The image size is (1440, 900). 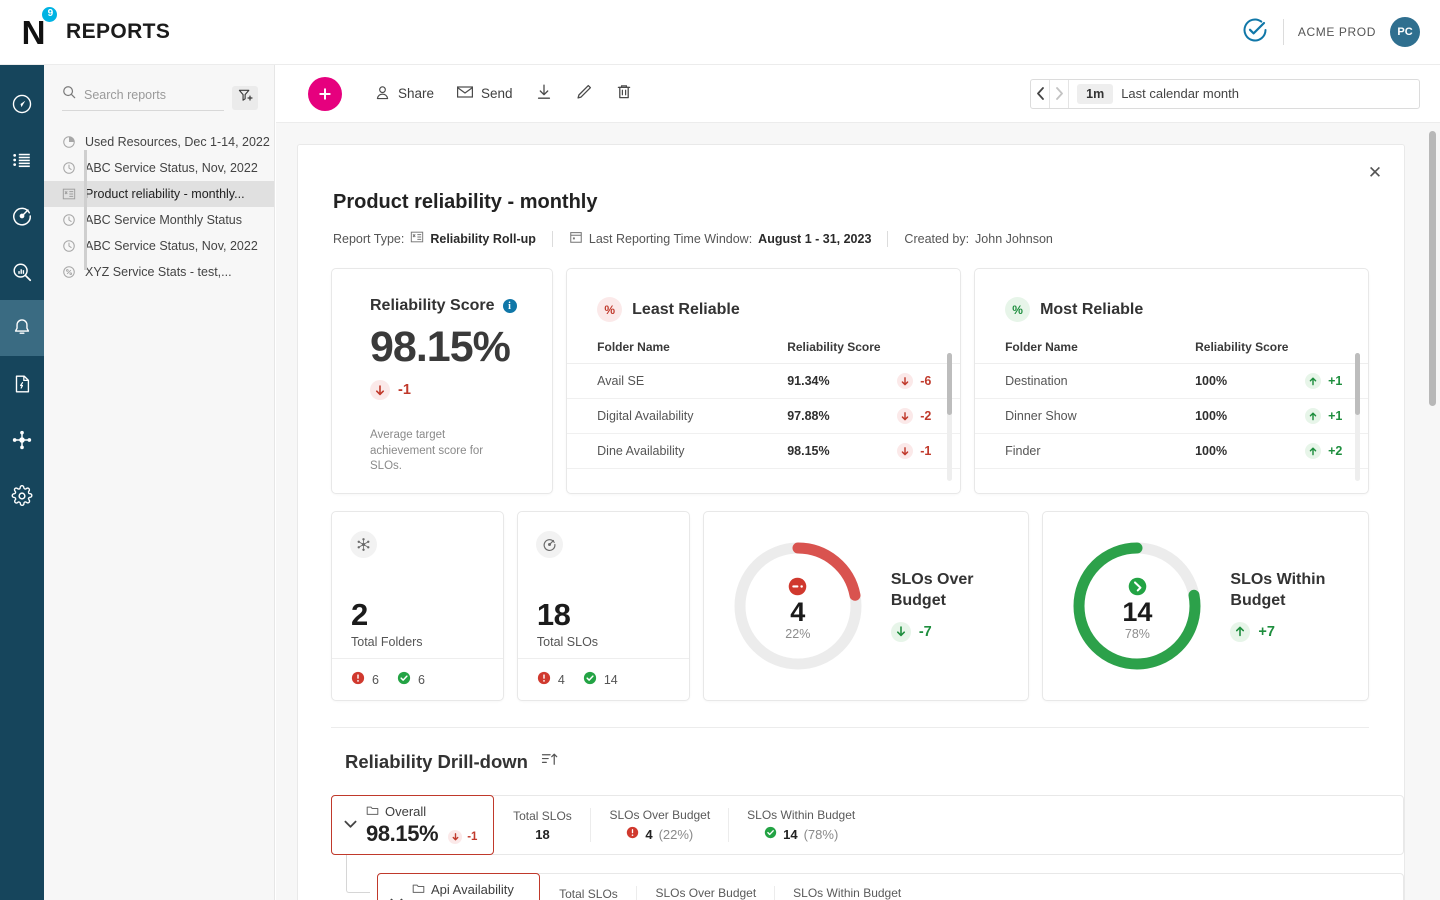 What do you see at coordinates (705, 893) in the screenshot?
I see `drilldown-metric-over-budget: SLOs Over Budget 4 (22%)` at bounding box center [705, 893].